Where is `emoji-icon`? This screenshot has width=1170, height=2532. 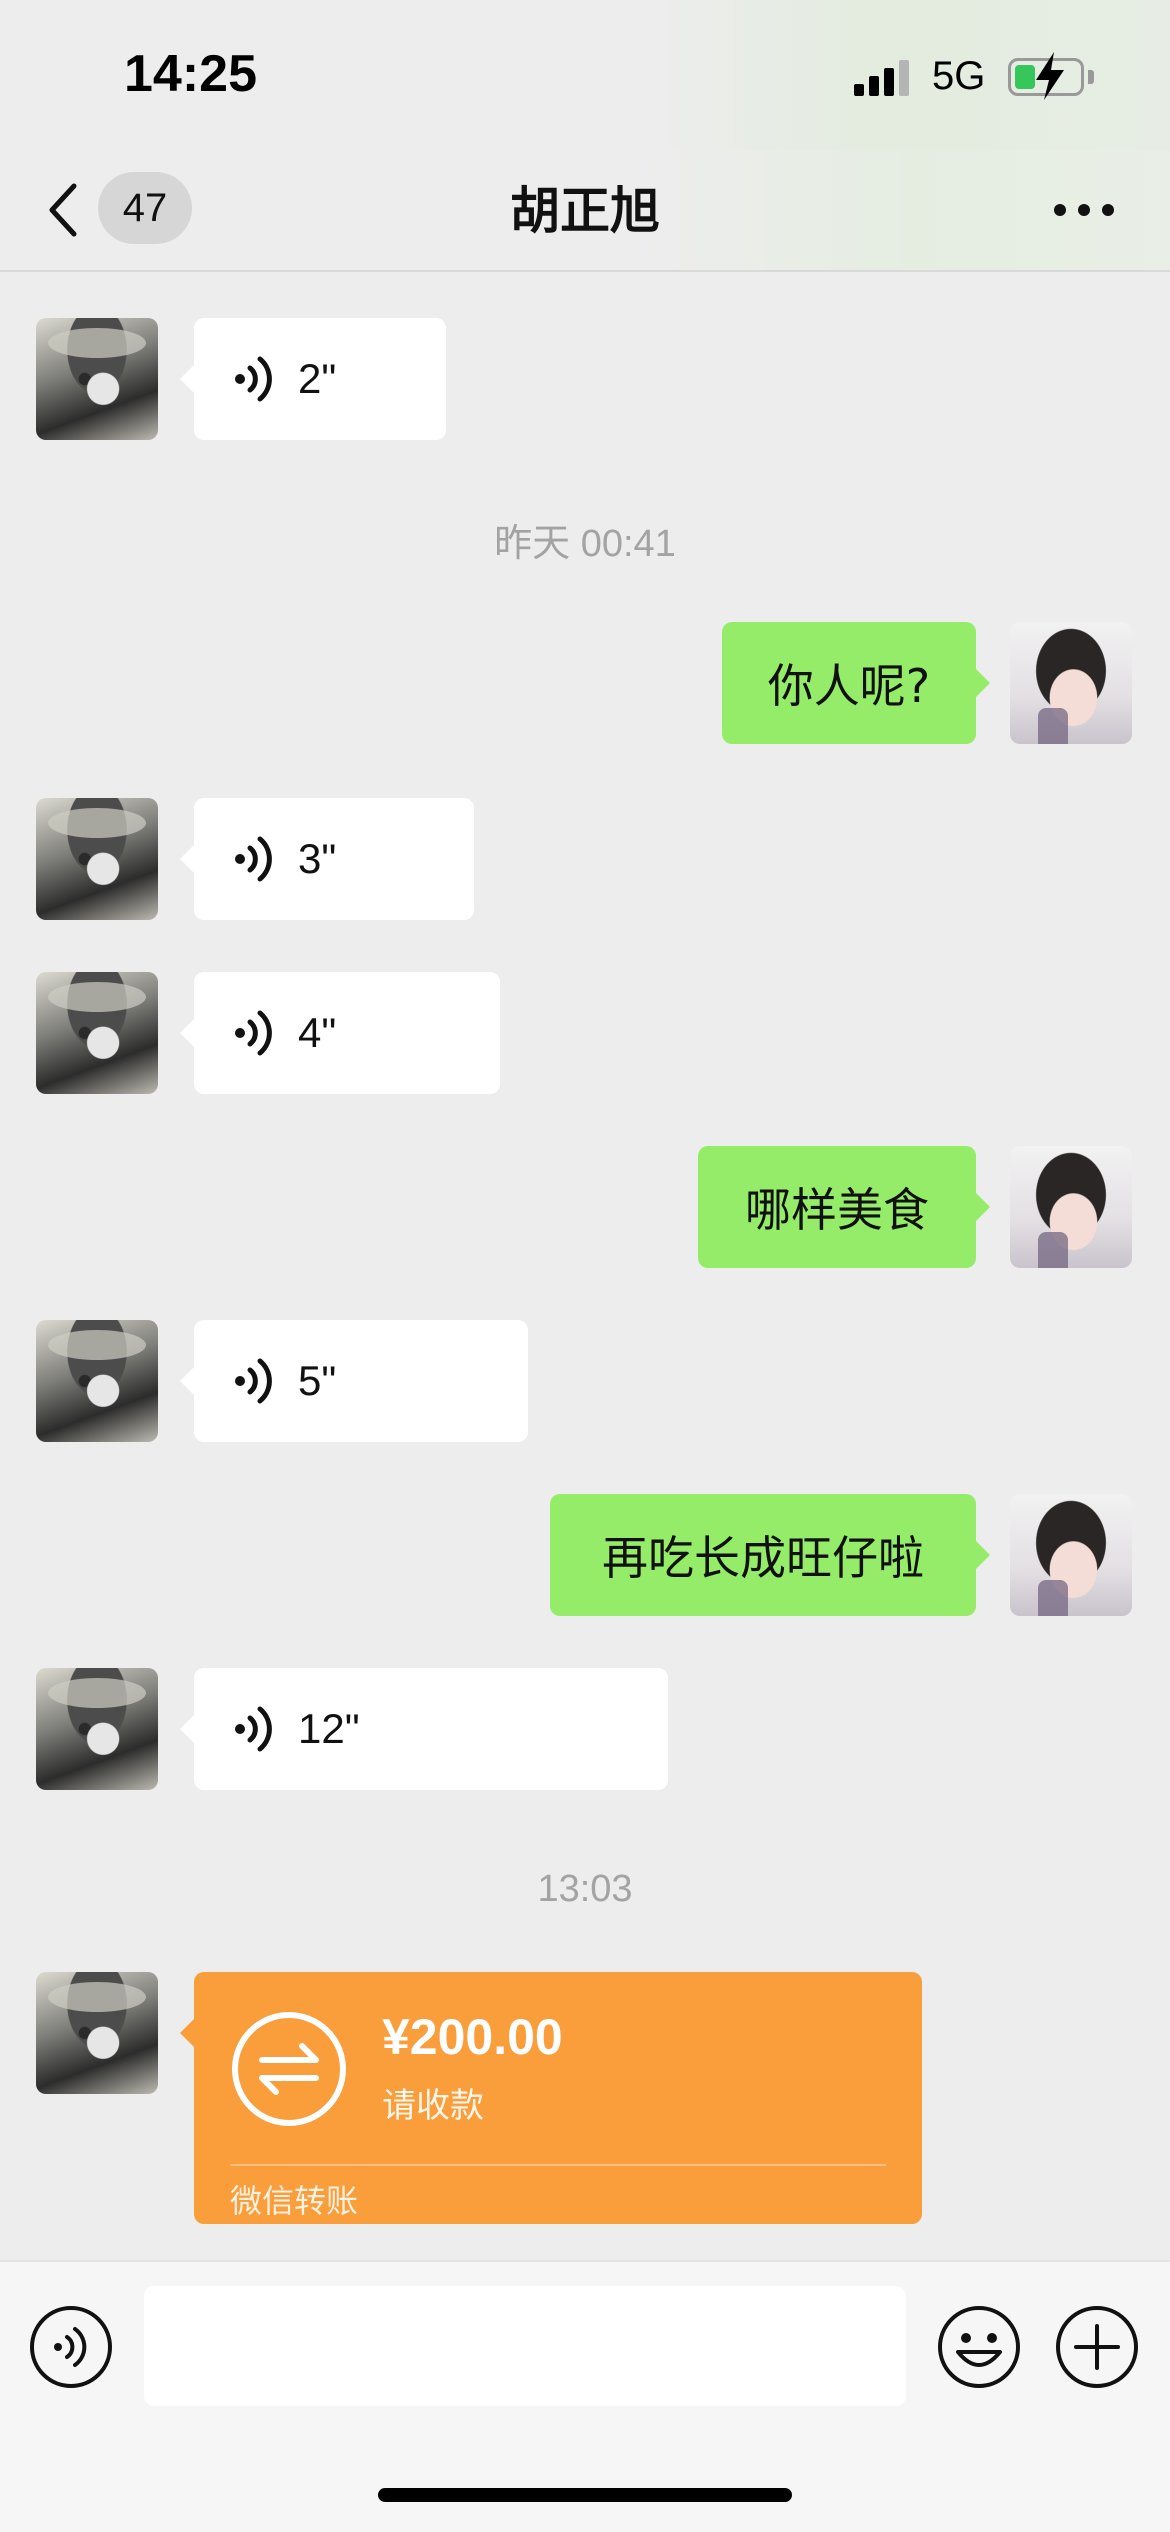 emoji-icon is located at coordinates (979, 2347).